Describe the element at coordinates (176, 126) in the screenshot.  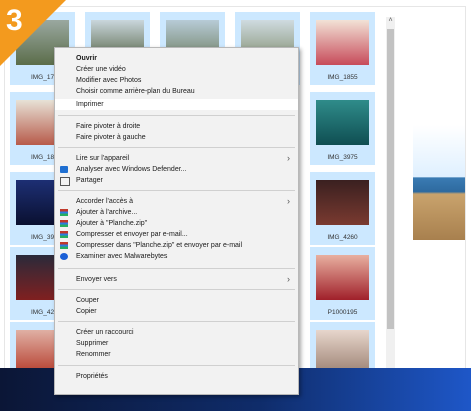
I see `menu-item: Faire pivoter à droite` at that location.